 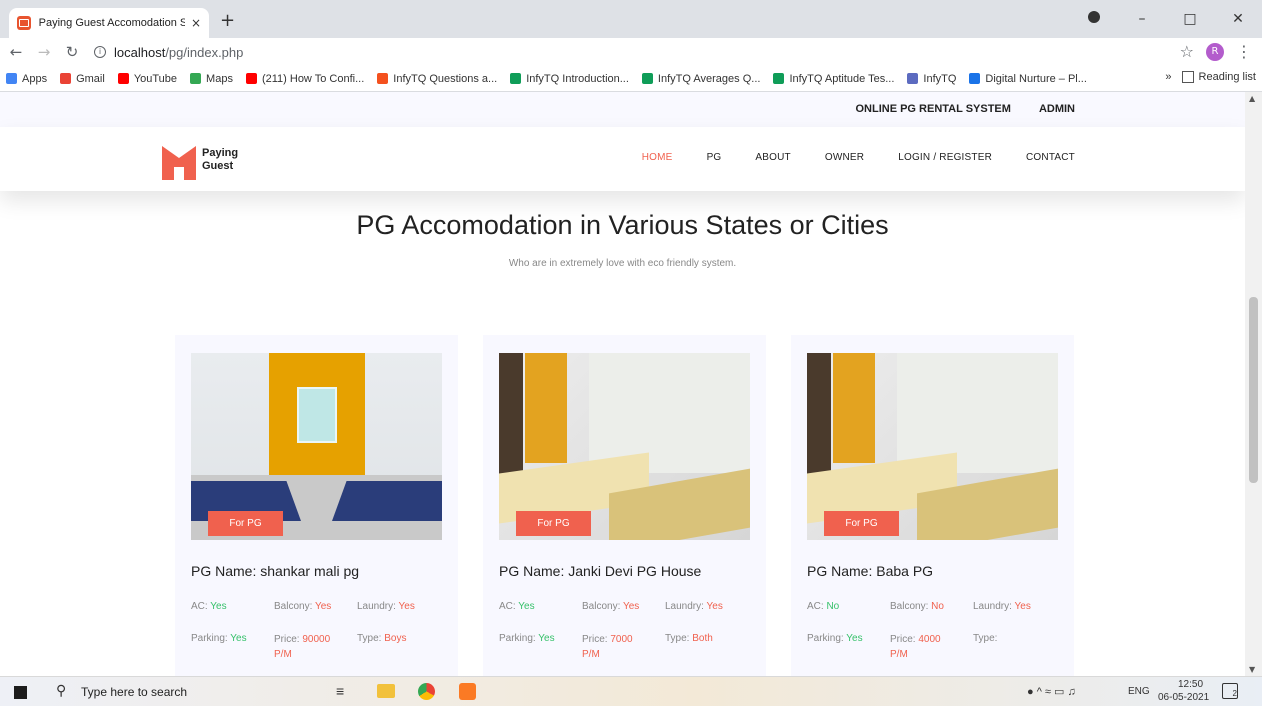 I want to click on url-path: /pg/index.php, so click(x=204, y=52).